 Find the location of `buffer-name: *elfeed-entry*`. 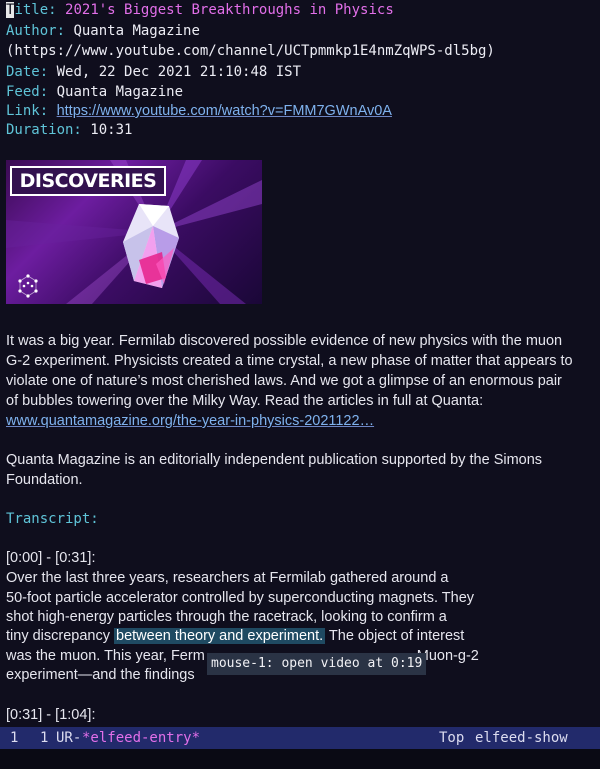

buffer-name: *elfeed-entry* is located at coordinates (141, 738).